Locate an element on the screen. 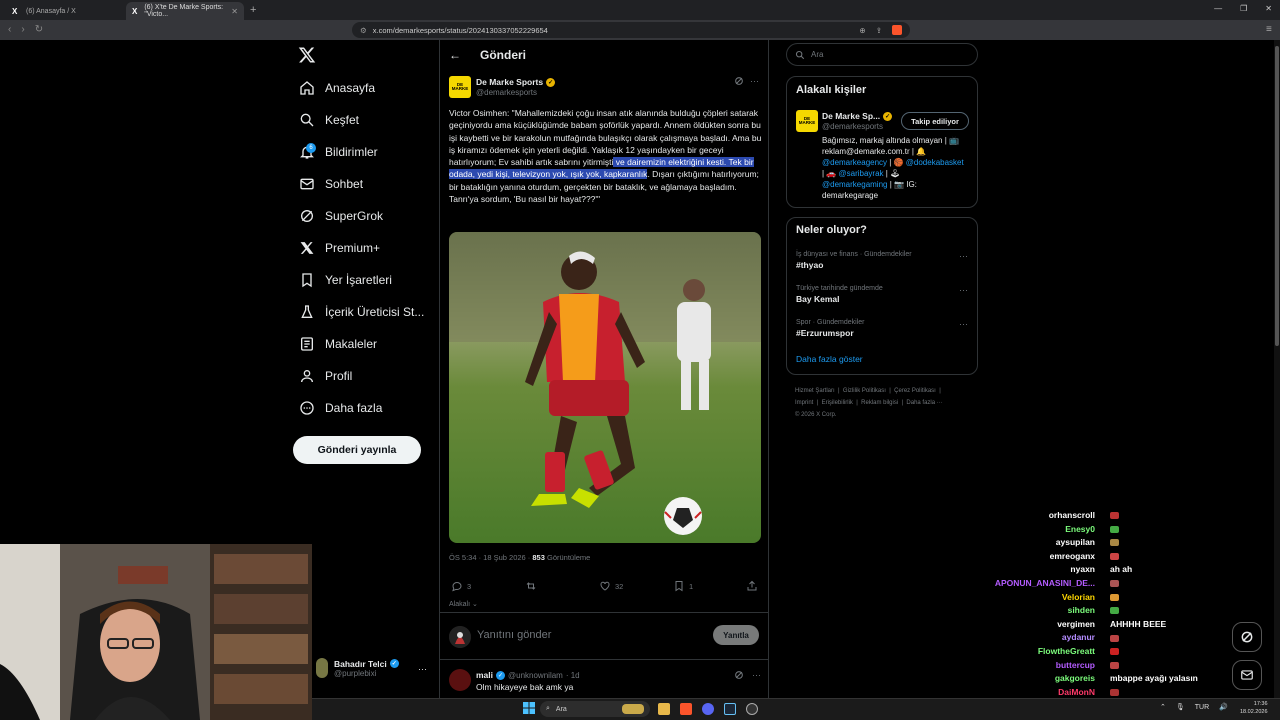 The image size is (1280, 720). browser-tab: X (6) Anasayfa / X is located at coordinates (64, 11).